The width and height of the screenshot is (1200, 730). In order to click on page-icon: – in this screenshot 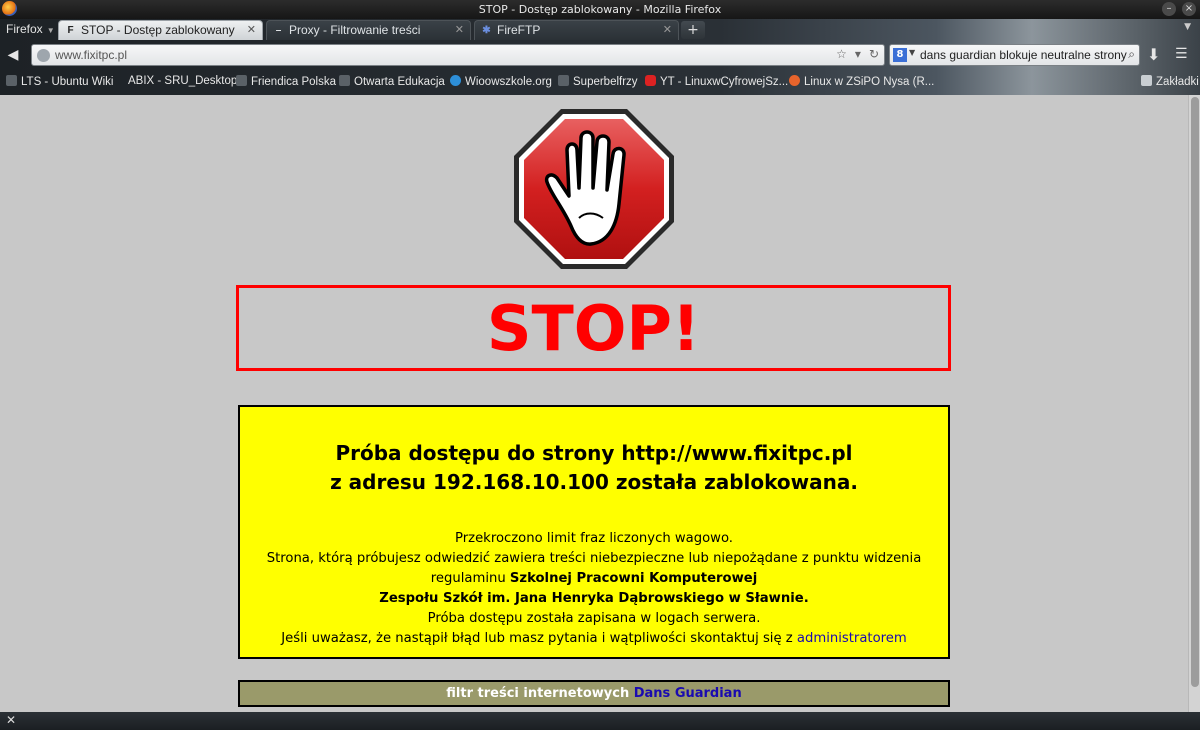, I will do `click(278, 30)`.